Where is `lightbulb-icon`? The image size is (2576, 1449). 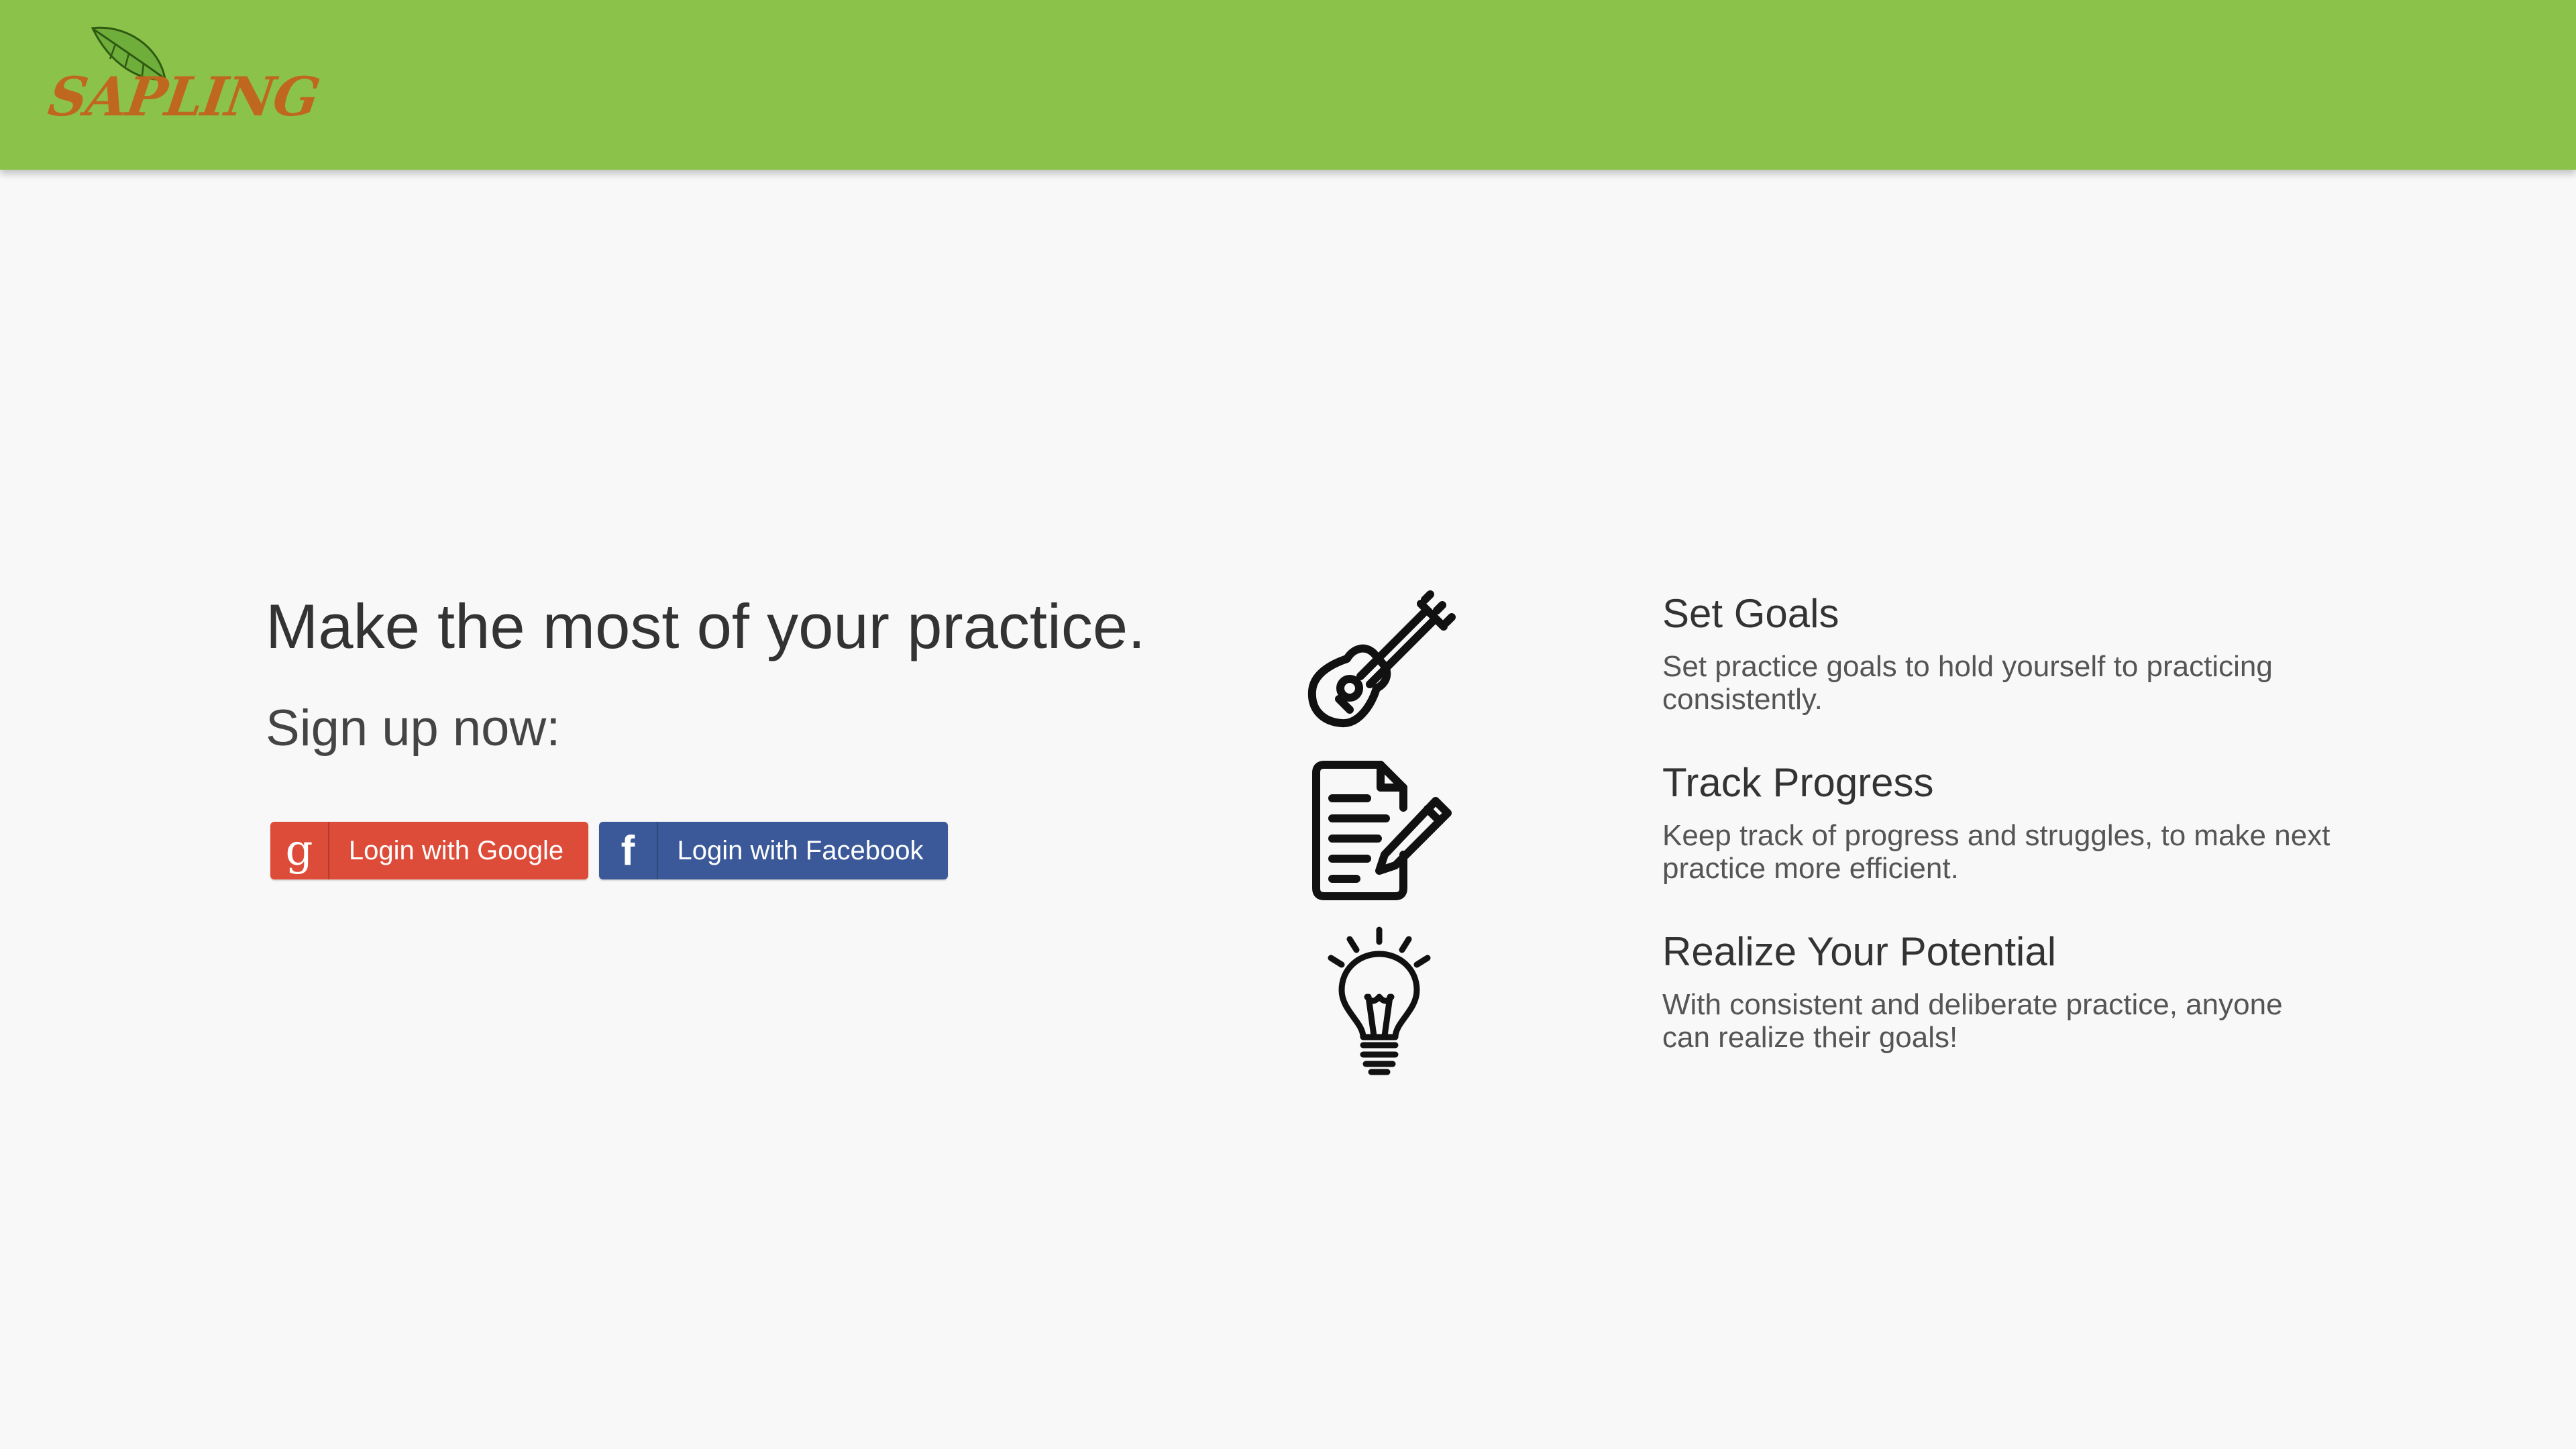 lightbulb-icon is located at coordinates (1380, 1001).